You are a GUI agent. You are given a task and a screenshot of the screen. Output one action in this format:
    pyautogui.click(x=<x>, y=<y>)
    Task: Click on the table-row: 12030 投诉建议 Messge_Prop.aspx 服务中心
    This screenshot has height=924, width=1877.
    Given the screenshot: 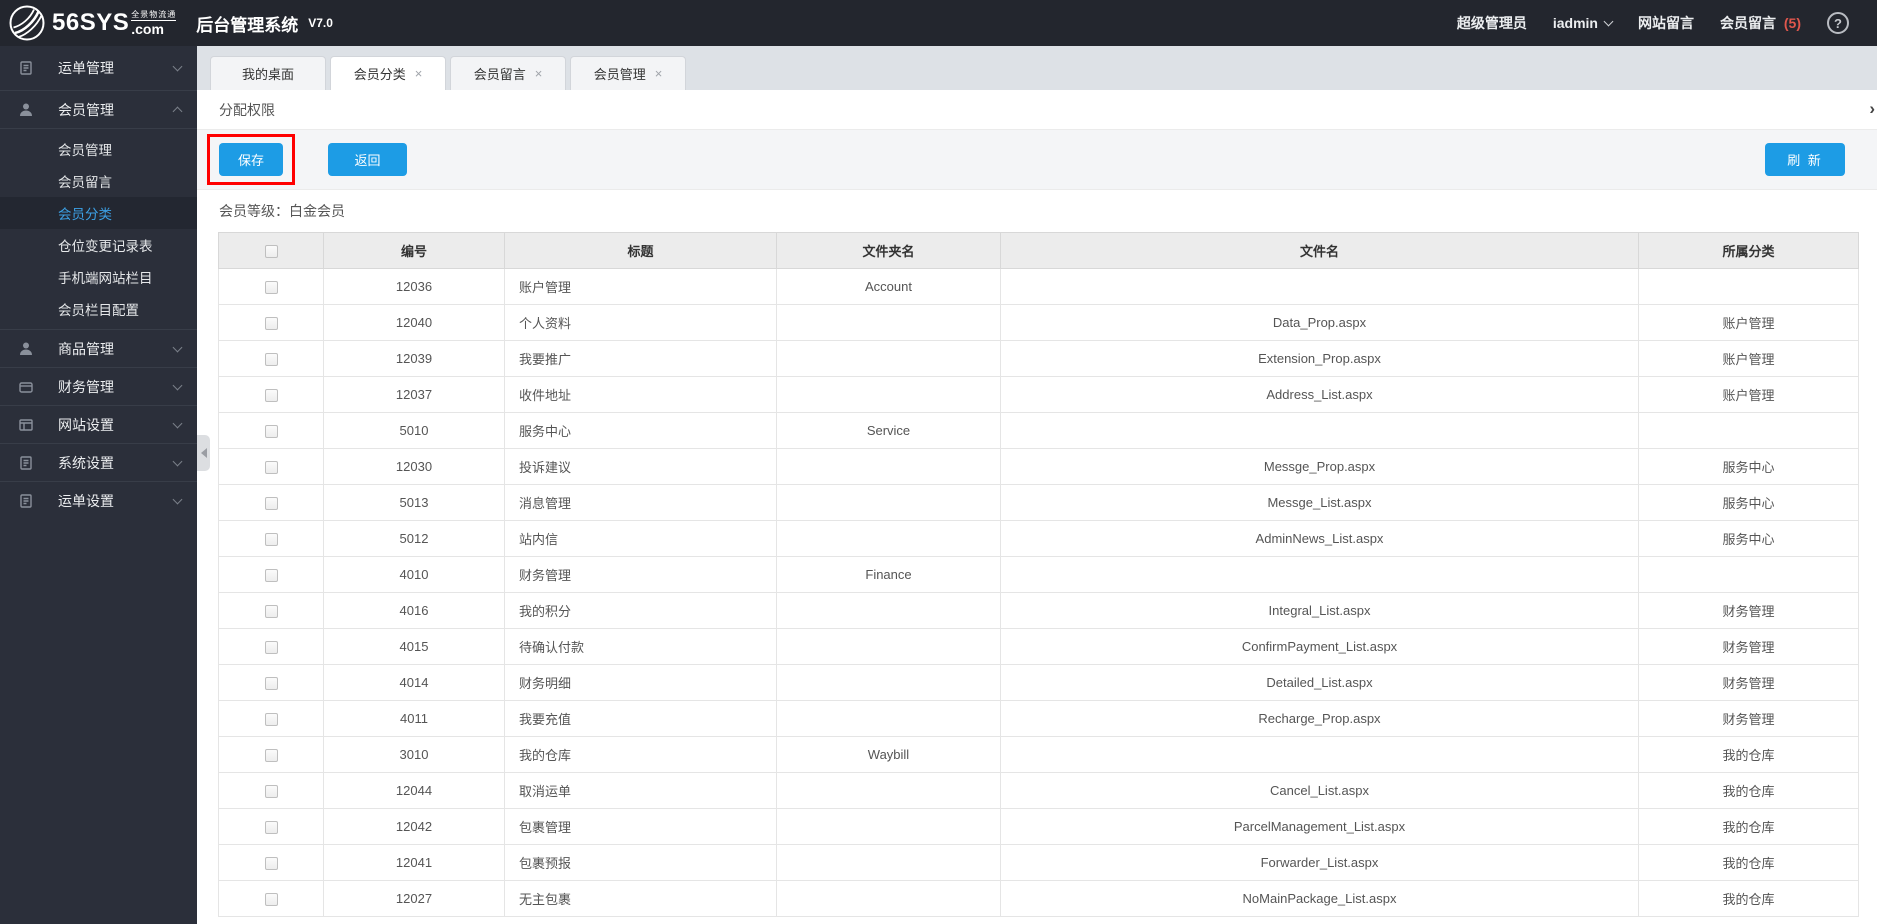 What is the action you would take?
    pyautogui.click(x=1038, y=466)
    